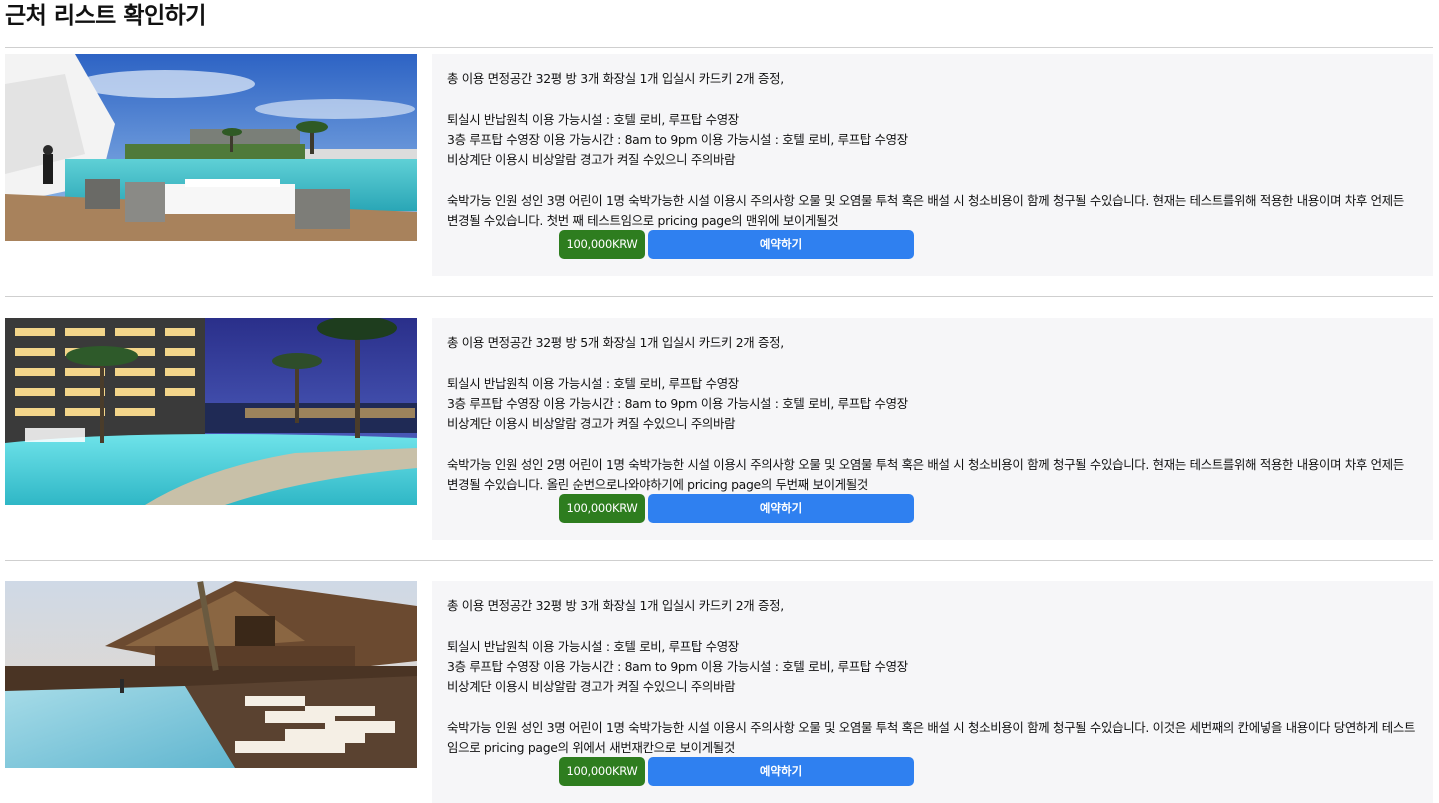 Image resolution: width=1439 pixels, height=803 pixels. What do you see at coordinates (105, 16) in the screenshot?
I see `page-title: 근처 리스트 확인하기` at bounding box center [105, 16].